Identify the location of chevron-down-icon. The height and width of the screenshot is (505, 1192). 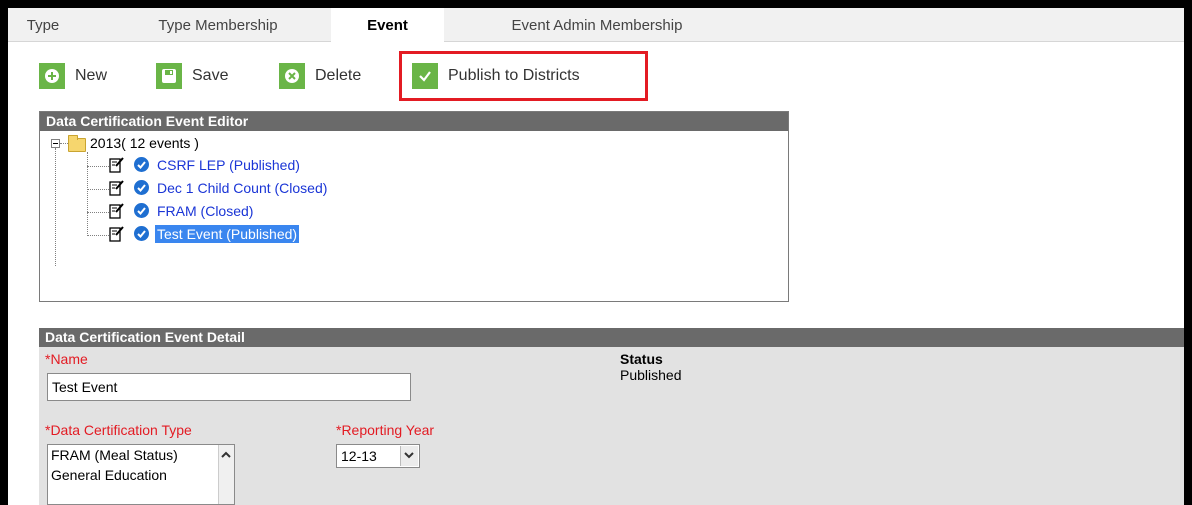
(409, 455).